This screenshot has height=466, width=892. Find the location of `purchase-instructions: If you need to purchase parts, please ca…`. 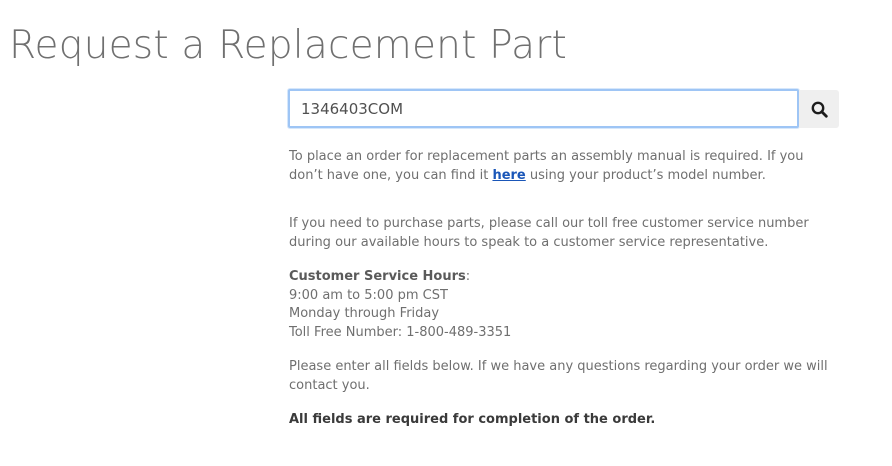

purchase-instructions: If you need to purchase parts, please ca… is located at coordinates (549, 233).